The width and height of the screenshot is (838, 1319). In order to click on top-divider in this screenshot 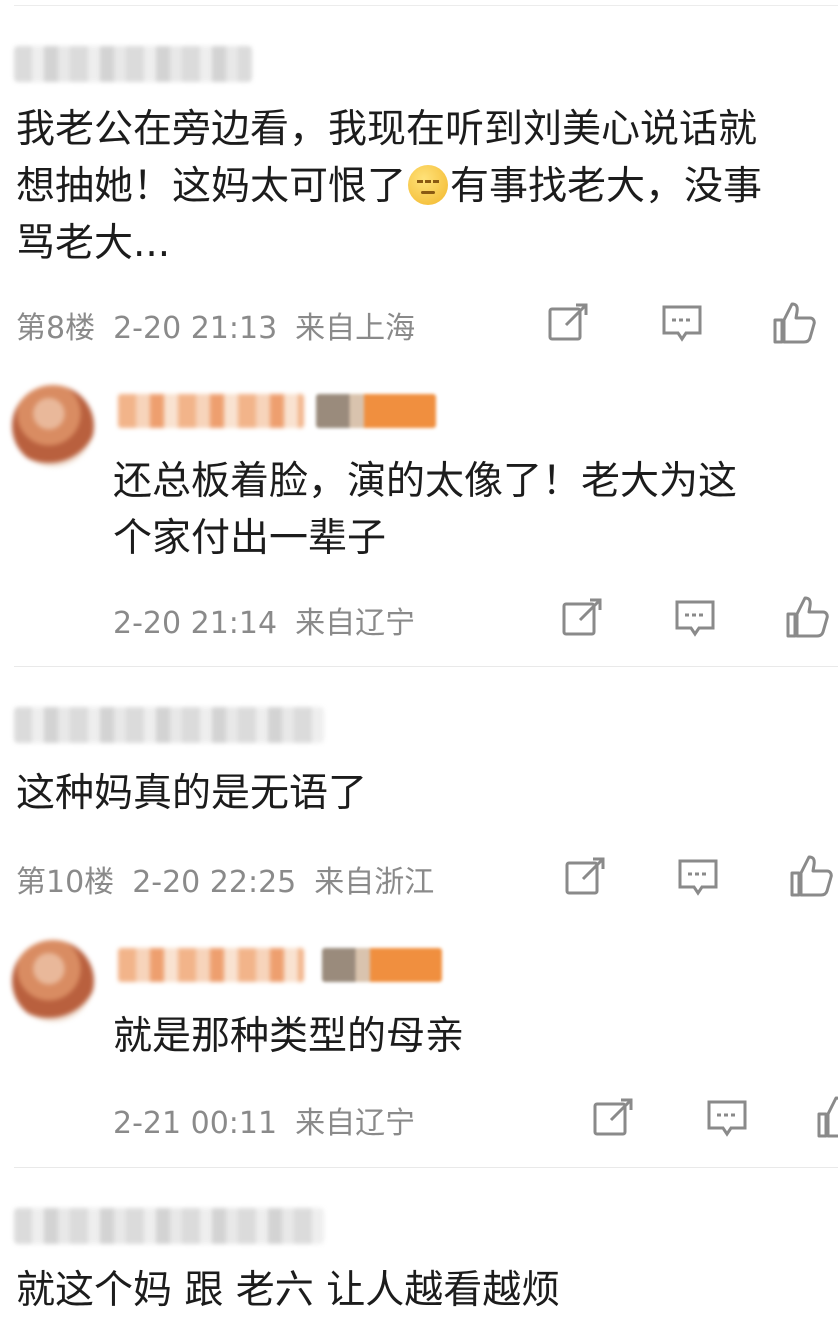, I will do `click(426, 5)`.